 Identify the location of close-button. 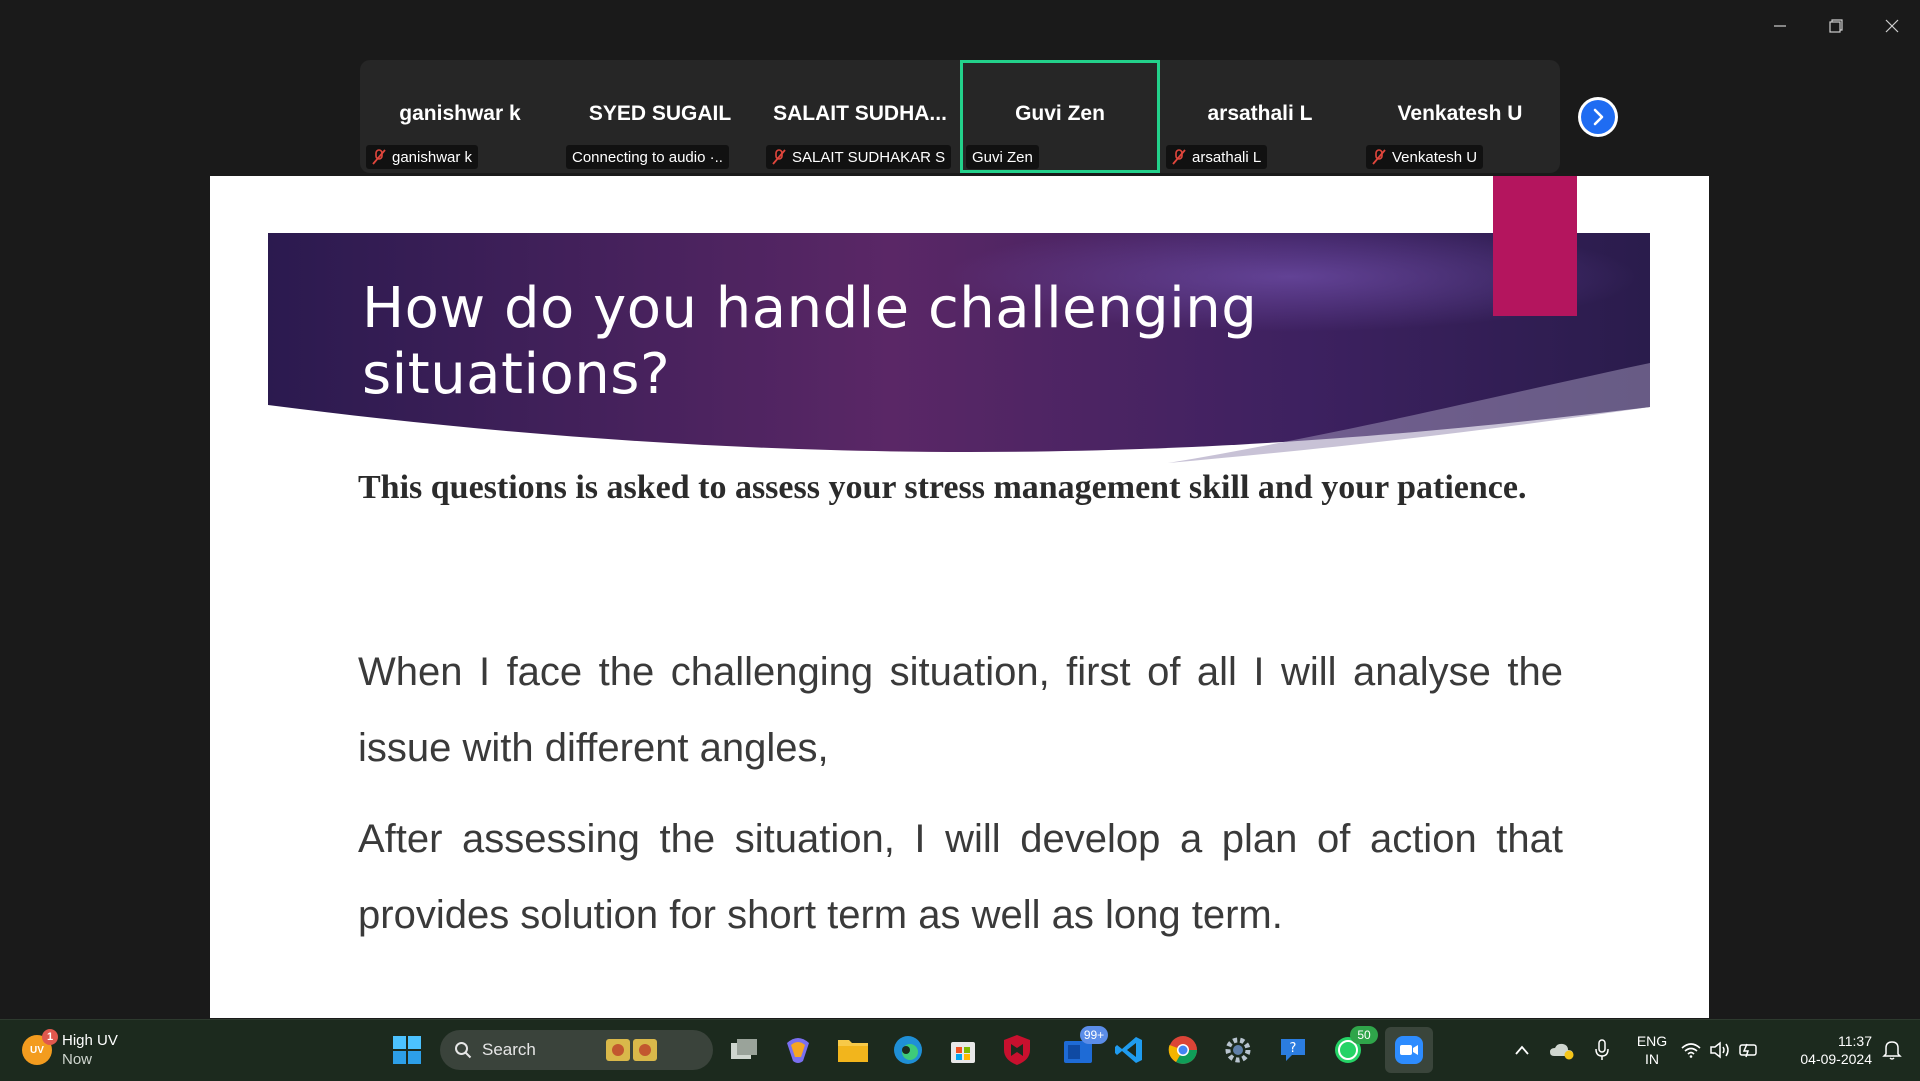
(1892, 26).